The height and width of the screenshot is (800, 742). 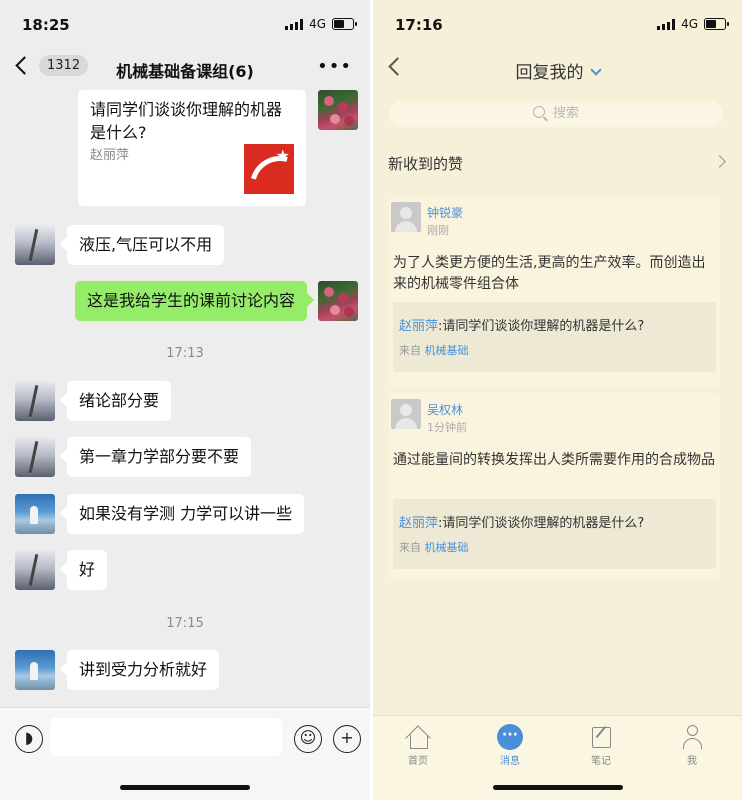 What do you see at coordinates (269, 169) in the screenshot?
I see `xuexitong-logo-icon` at bounding box center [269, 169].